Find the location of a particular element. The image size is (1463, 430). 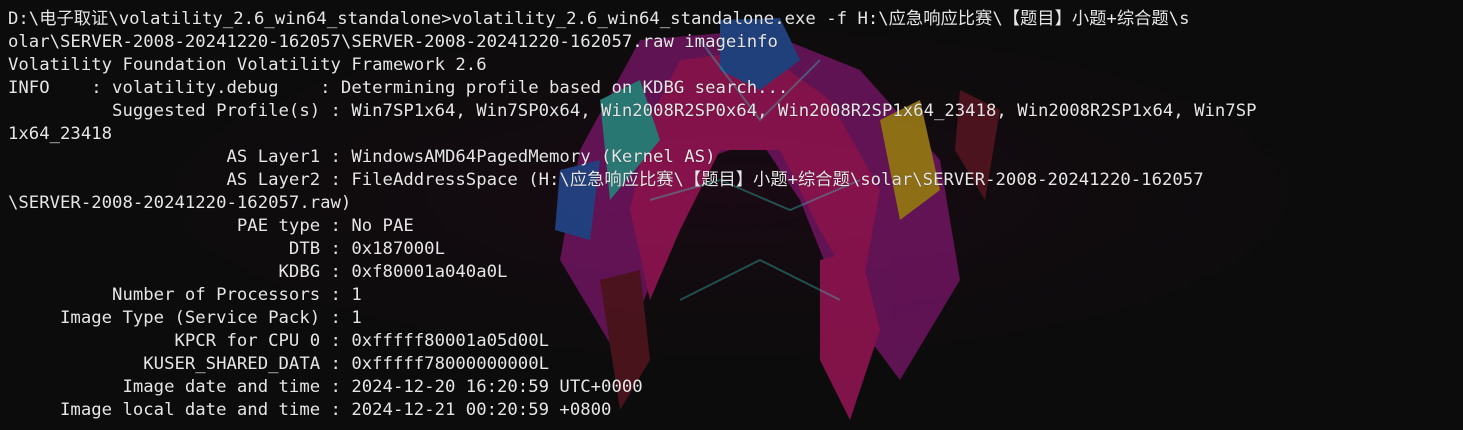

terminal-line: PAE type : No PAE is located at coordinates (211, 226).